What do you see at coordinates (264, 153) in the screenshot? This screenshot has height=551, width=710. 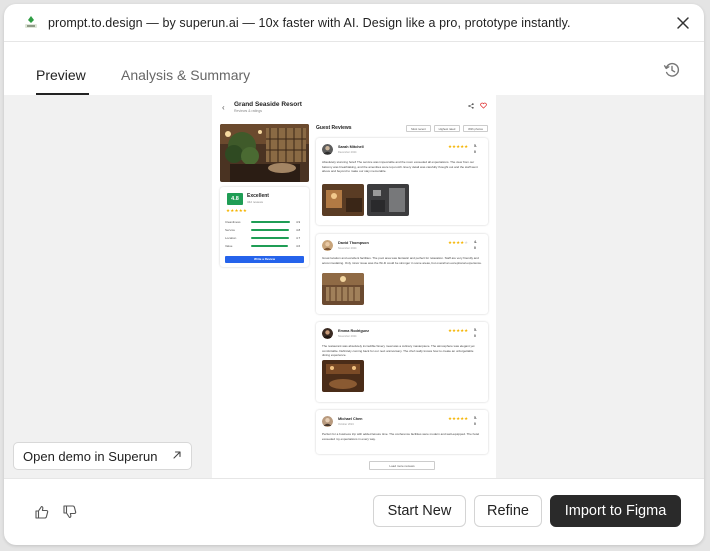 I see `hotel-hero-image` at bounding box center [264, 153].